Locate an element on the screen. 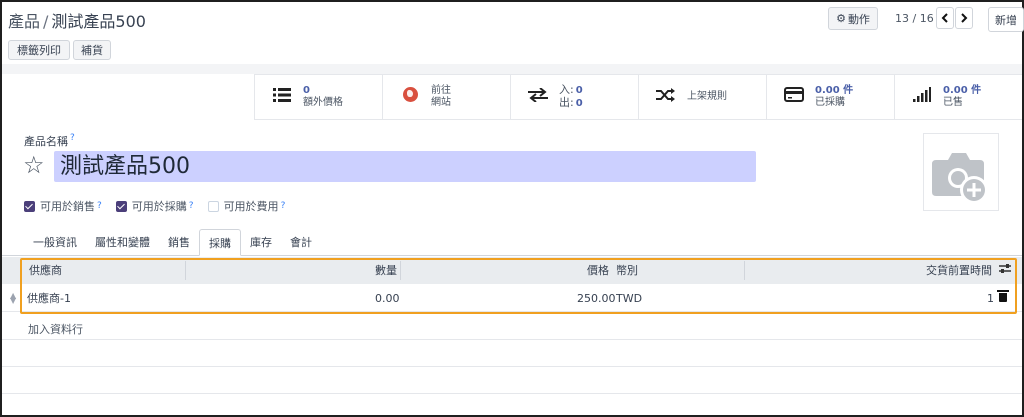 The image size is (1024, 417). delete-row-button is located at coordinates (1003, 298).